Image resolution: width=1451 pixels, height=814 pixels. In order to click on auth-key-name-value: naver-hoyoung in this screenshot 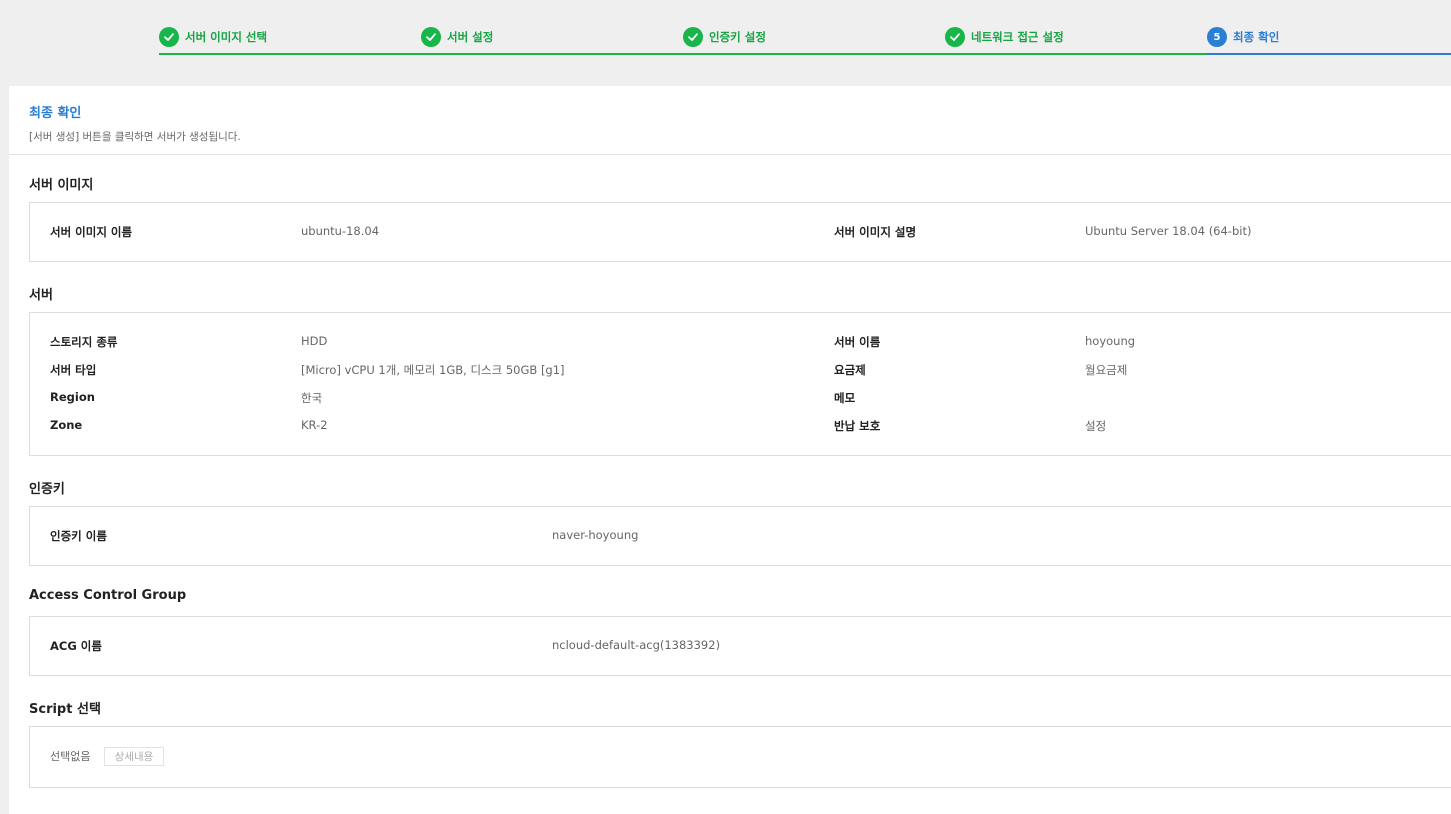, I will do `click(595, 535)`.